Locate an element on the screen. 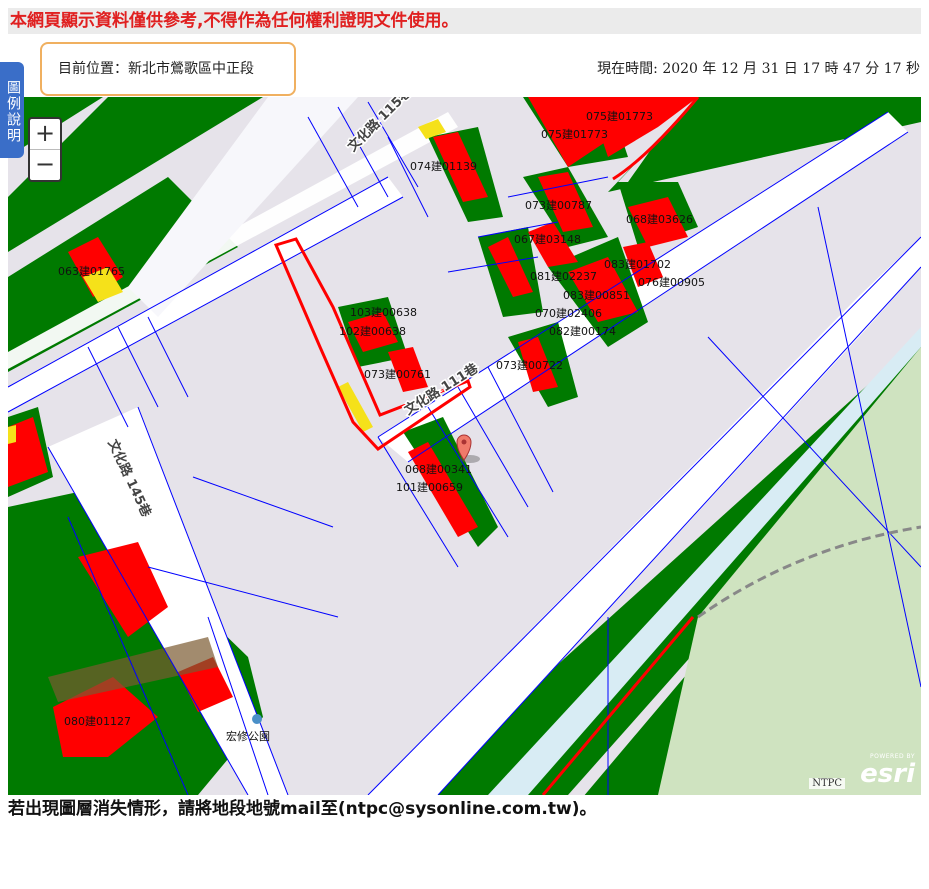 The height and width of the screenshot is (889, 929). zoom-in-button: + is located at coordinates (45, 134).